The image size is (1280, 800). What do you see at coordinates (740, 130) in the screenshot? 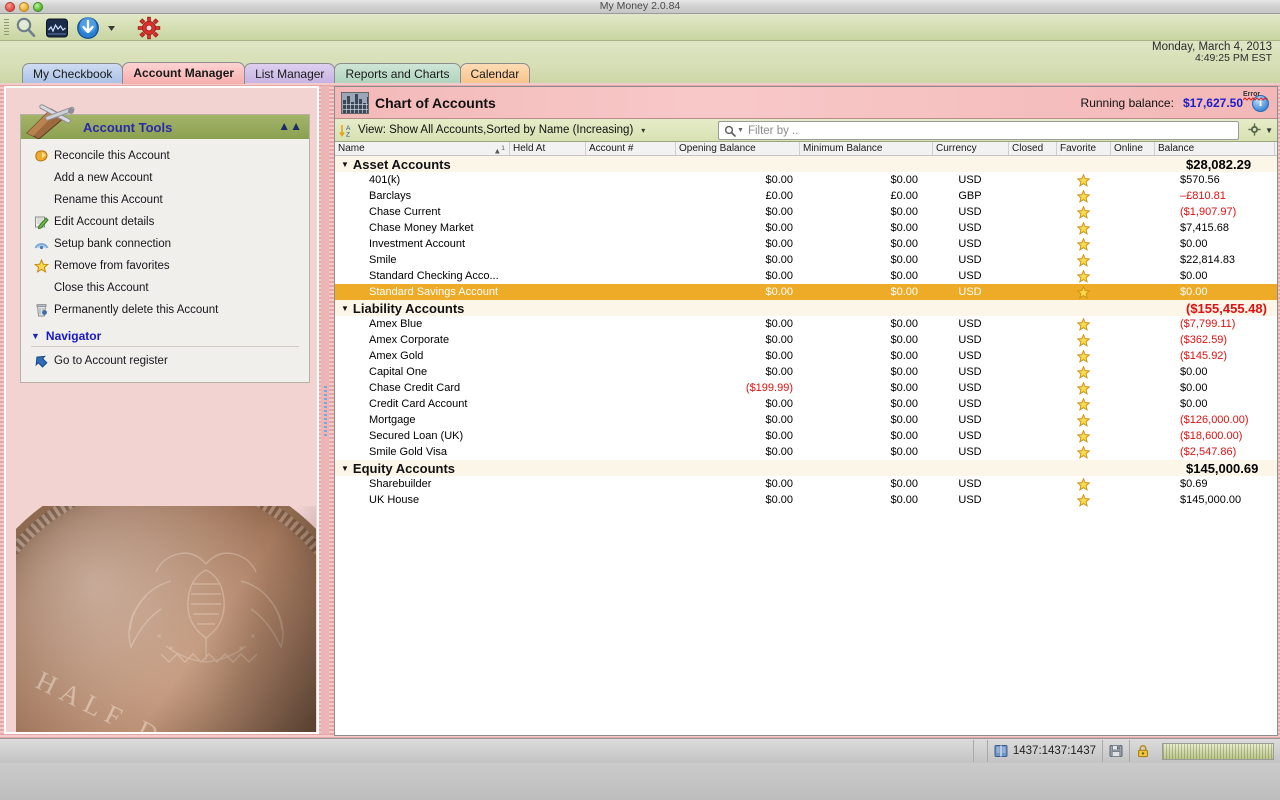
I see `search-scope-dropdown-icon: ▼` at bounding box center [740, 130].